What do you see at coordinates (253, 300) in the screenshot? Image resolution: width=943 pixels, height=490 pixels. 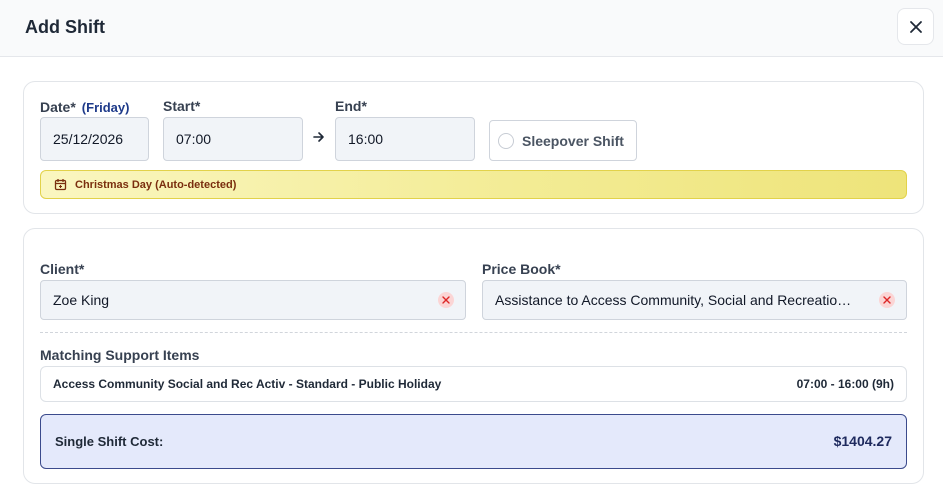 I see `client-select: Zoe King` at bounding box center [253, 300].